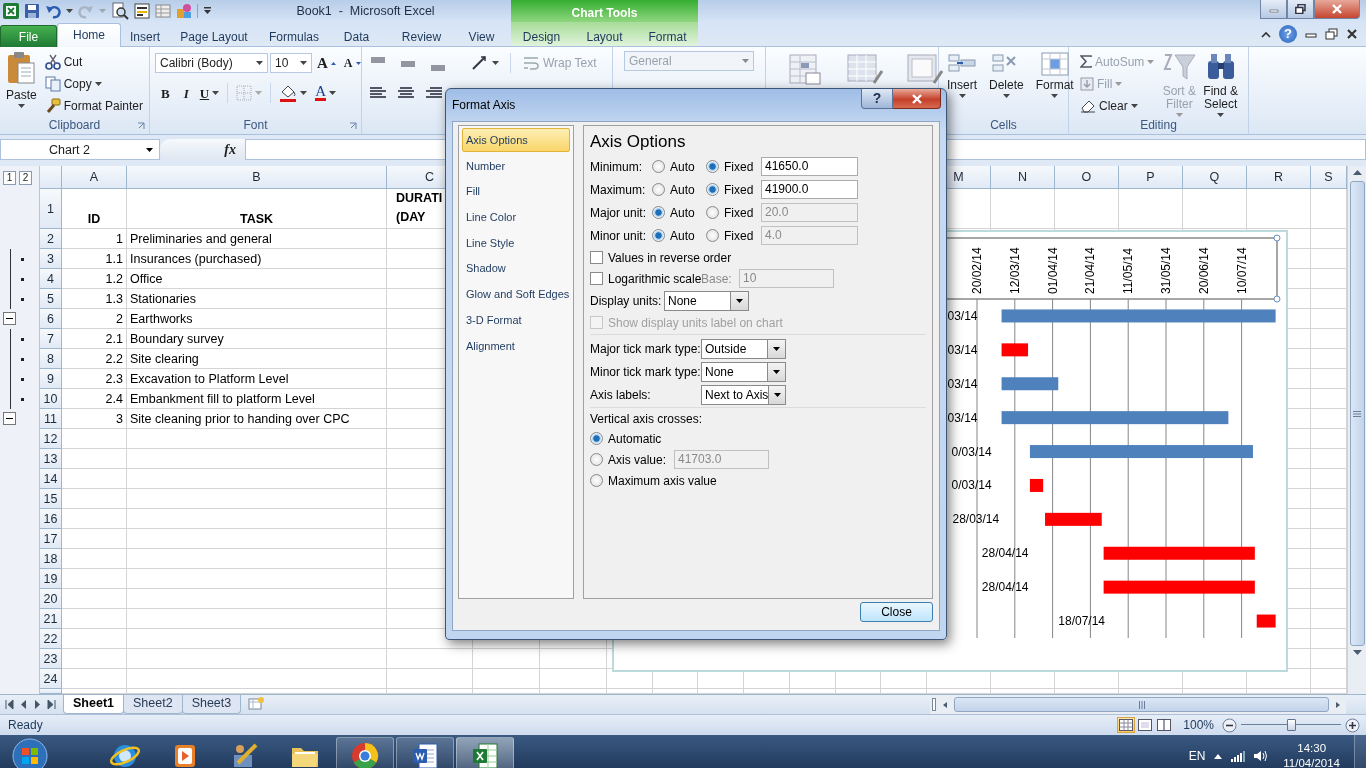 The width and height of the screenshot is (1366, 768). What do you see at coordinates (1014, 270) in the screenshot?
I see `axis-label: 12/03/14` at bounding box center [1014, 270].